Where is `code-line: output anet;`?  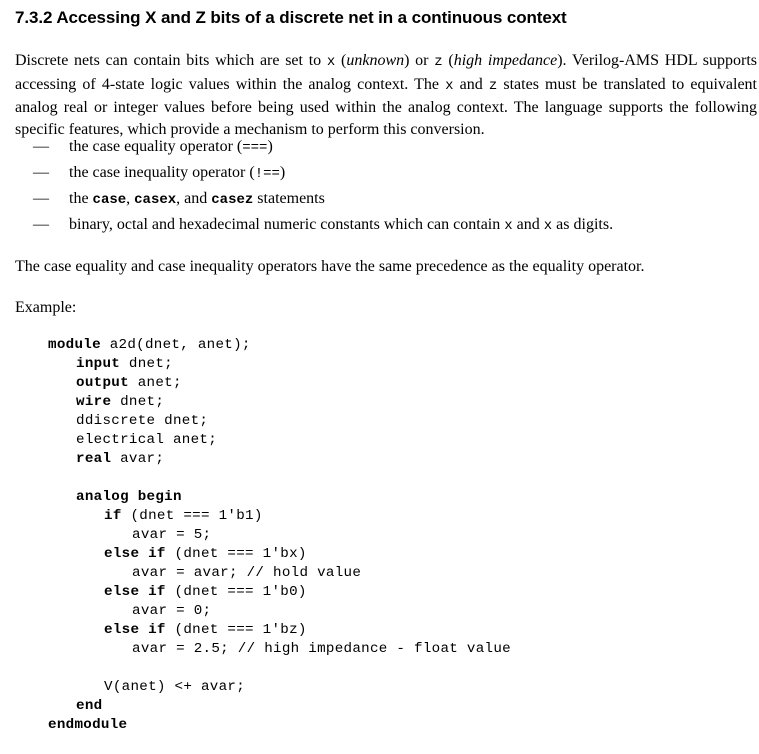 code-line: output anet; is located at coordinates (129, 383).